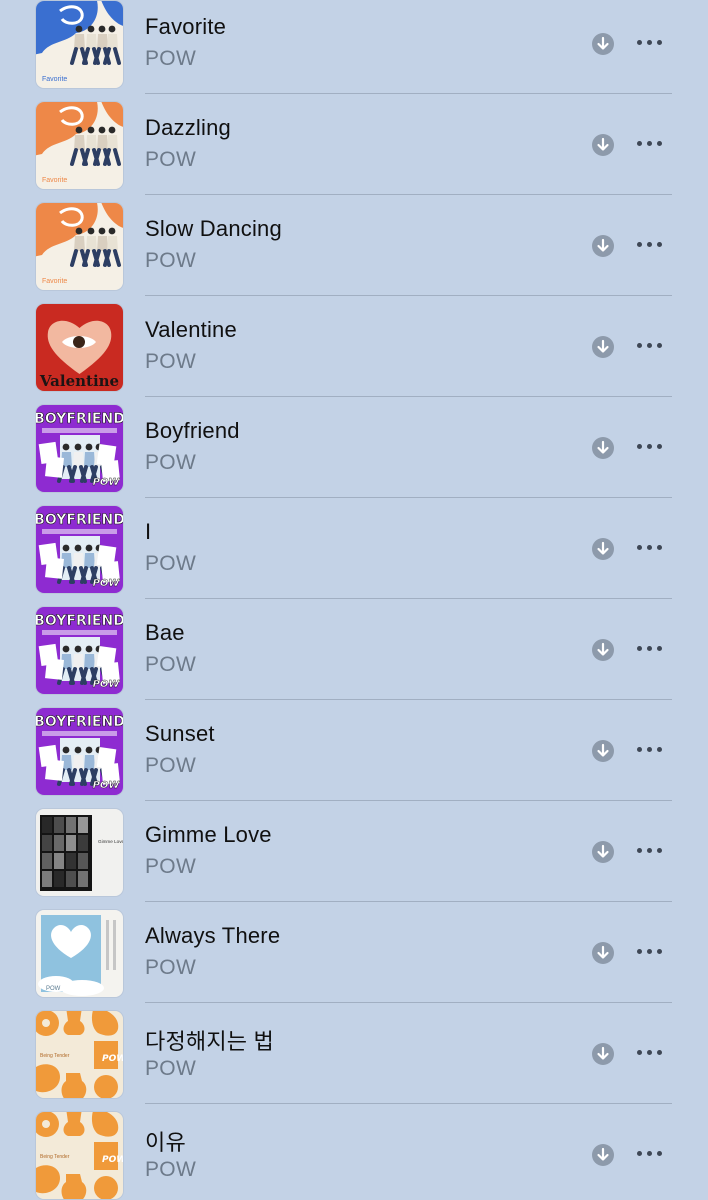 The image size is (708, 1200). What do you see at coordinates (354, 555) in the screenshot?
I see `song-row: BOYFRIEND POW I POW` at bounding box center [354, 555].